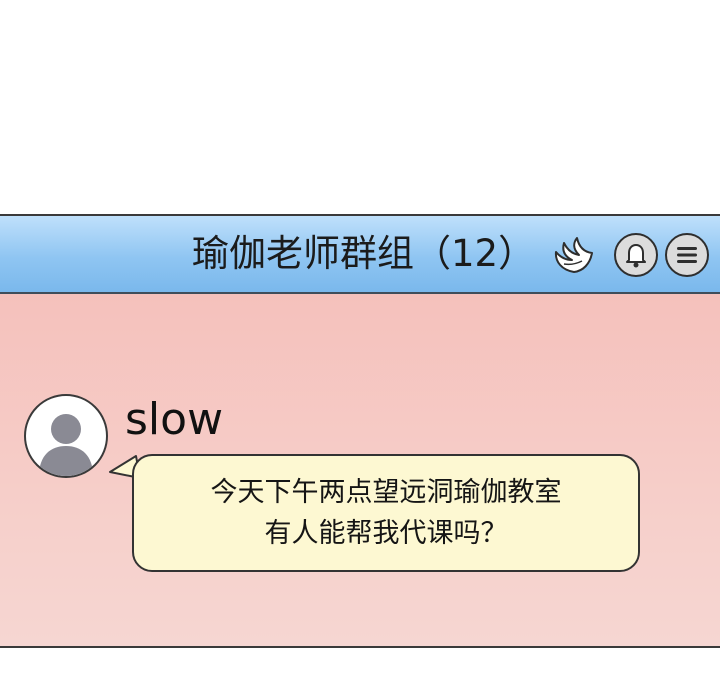 The width and height of the screenshot is (720, 700). What do you see at coordinates (386, 492) in the screenshot?
I see `message-line-1: 今天下午两点望远洞瑜伽教室` at bounding box center [386, 492].